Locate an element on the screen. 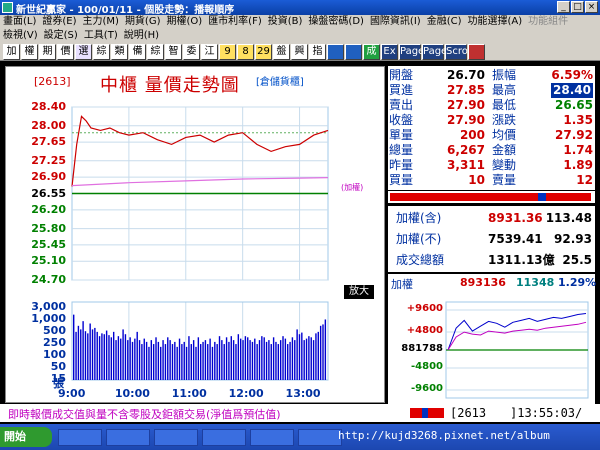 Image resolution: width=600 pixels, height=450 pixels. toolbar-button: 江 is located at coordinates (209, 52).